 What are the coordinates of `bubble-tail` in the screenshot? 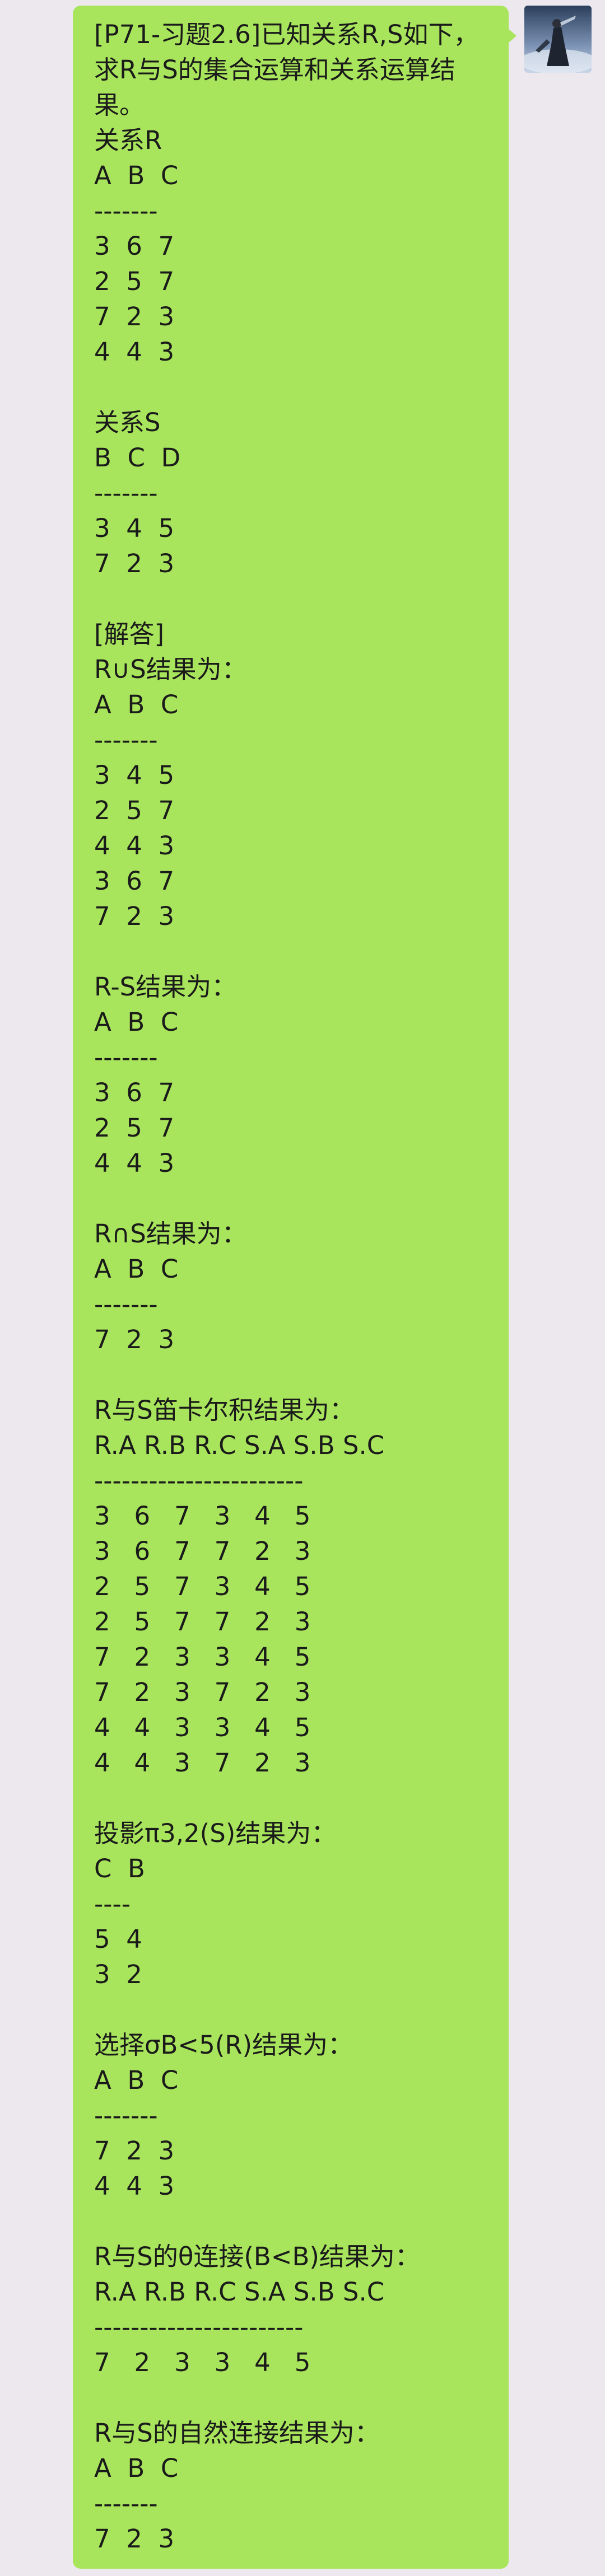 It's located at (512, 36).